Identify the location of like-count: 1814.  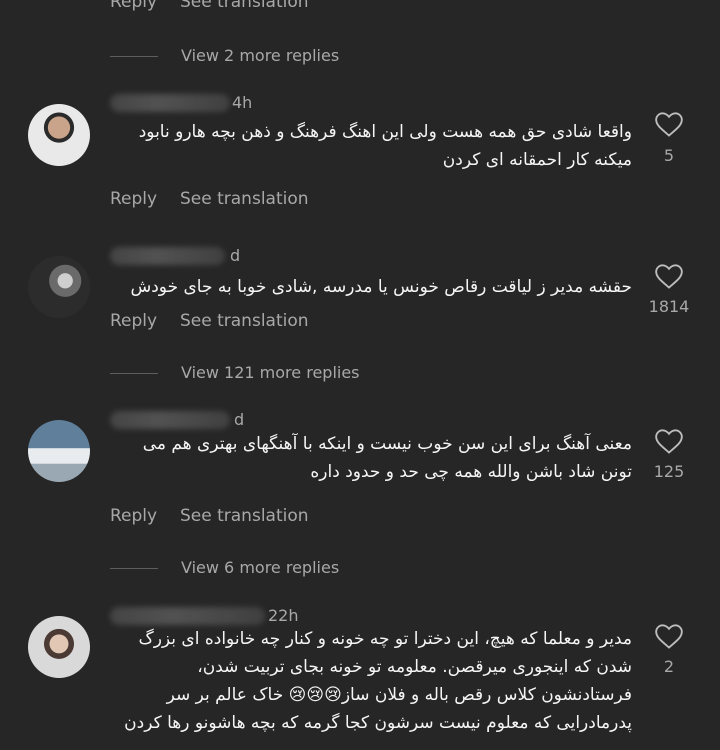
(669, 306).